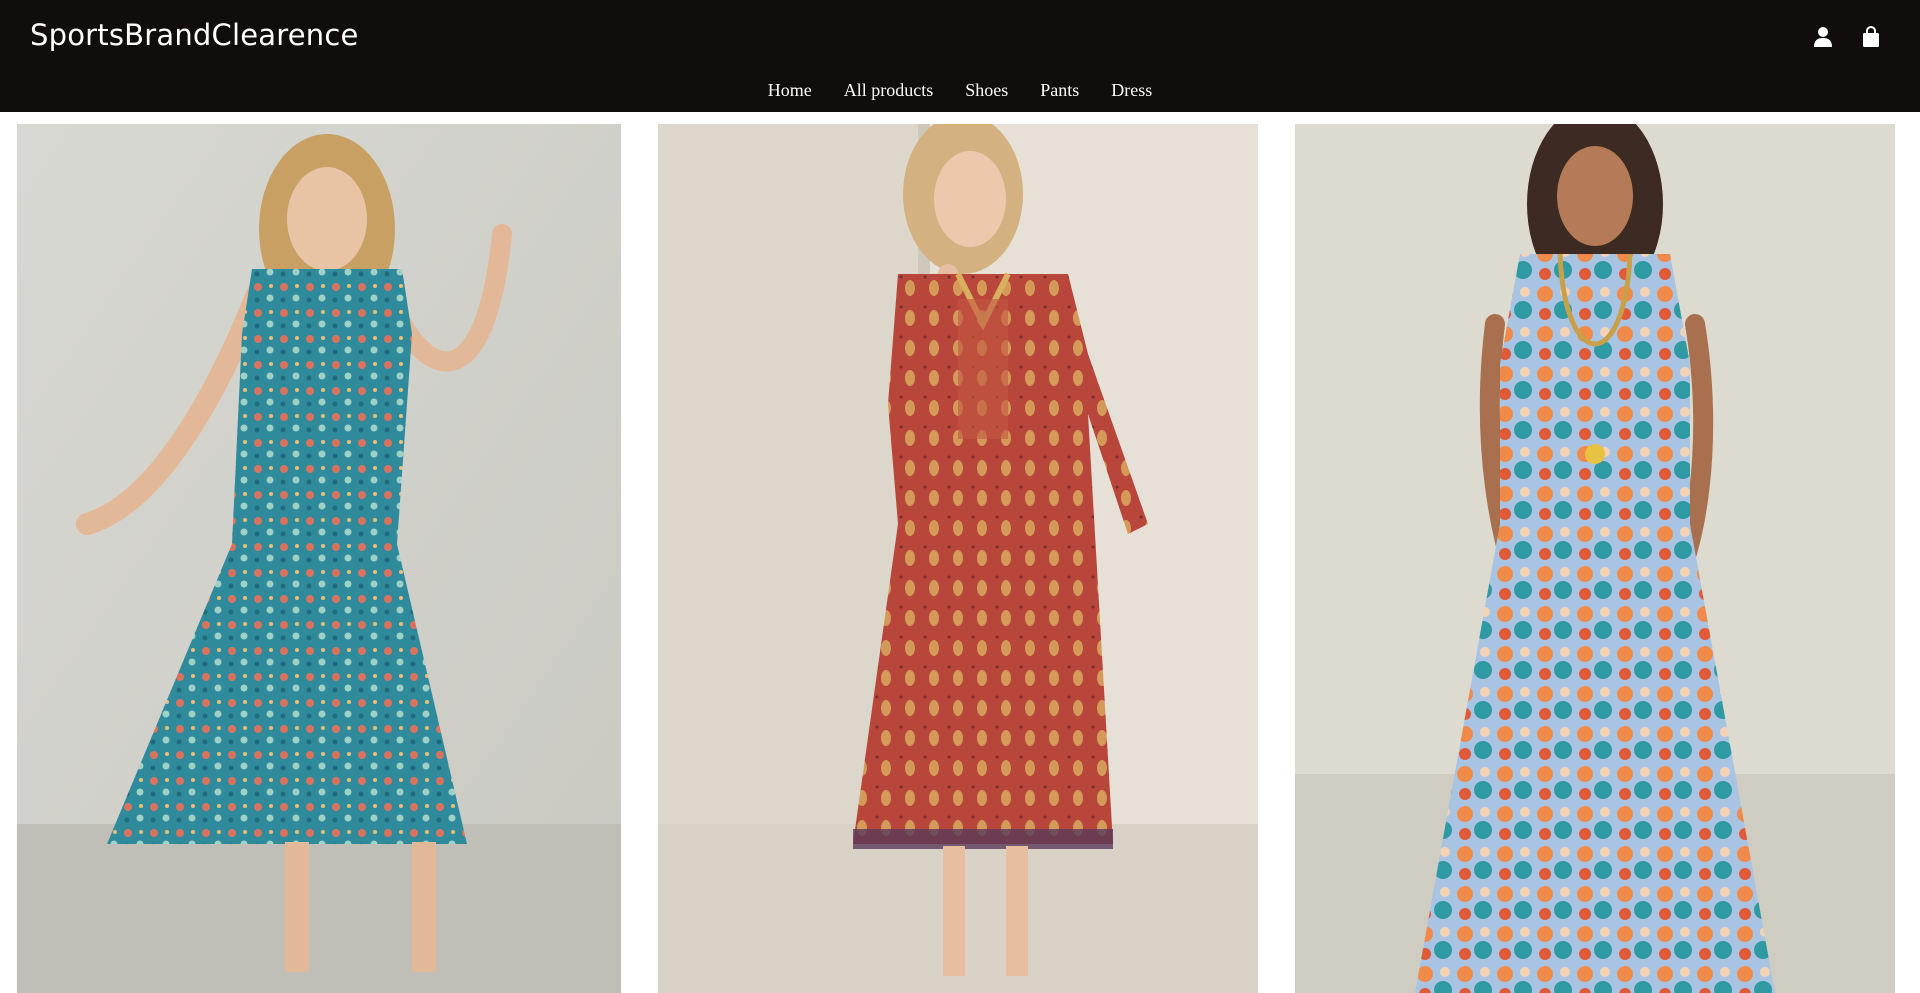  I want to click on account-icon, so click(1823, 37).